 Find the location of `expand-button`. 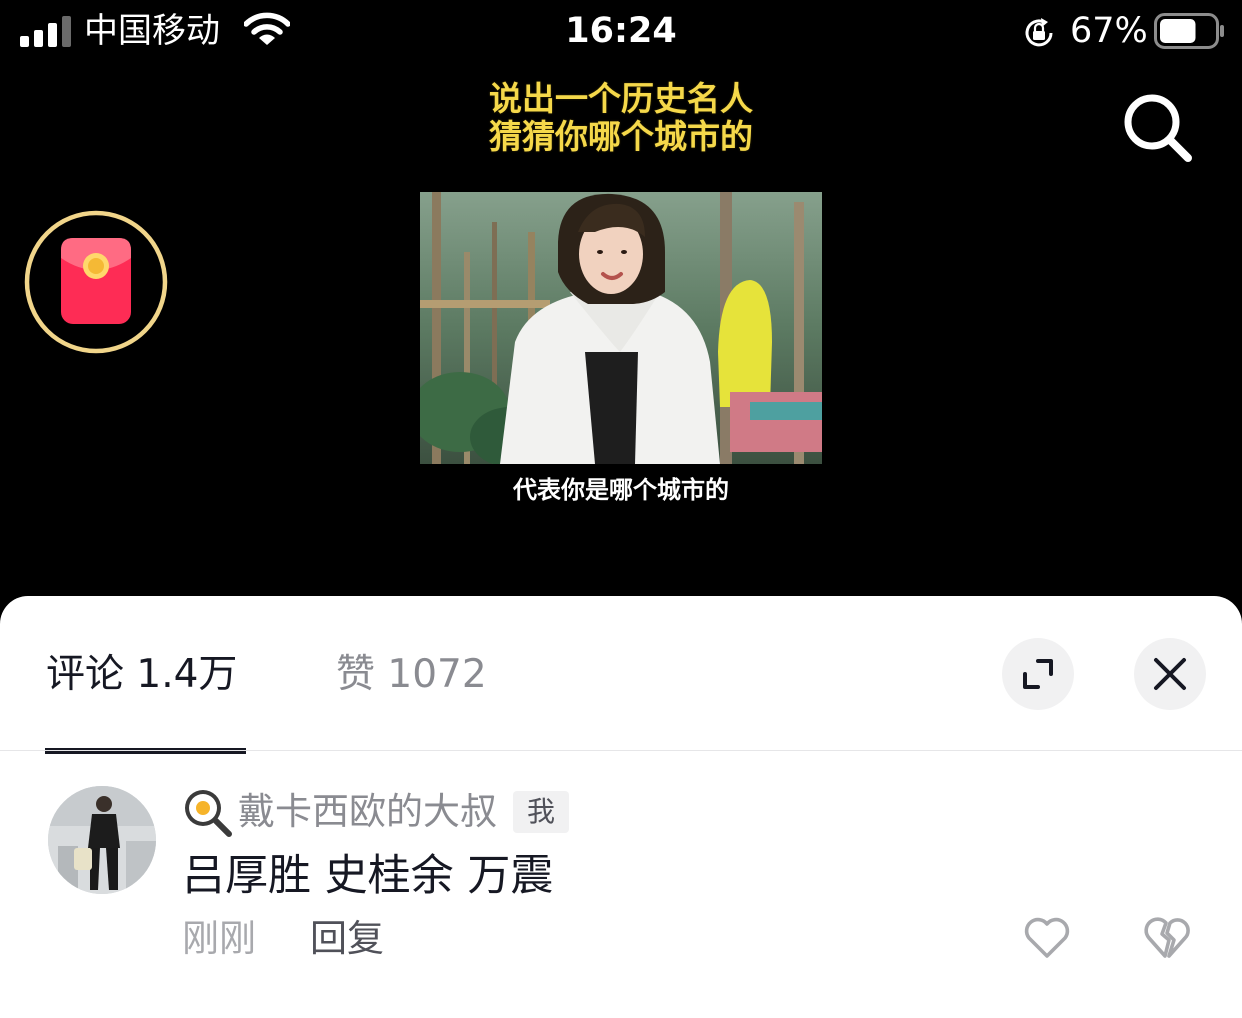

expand-button is located at coordinates (1038, 674).